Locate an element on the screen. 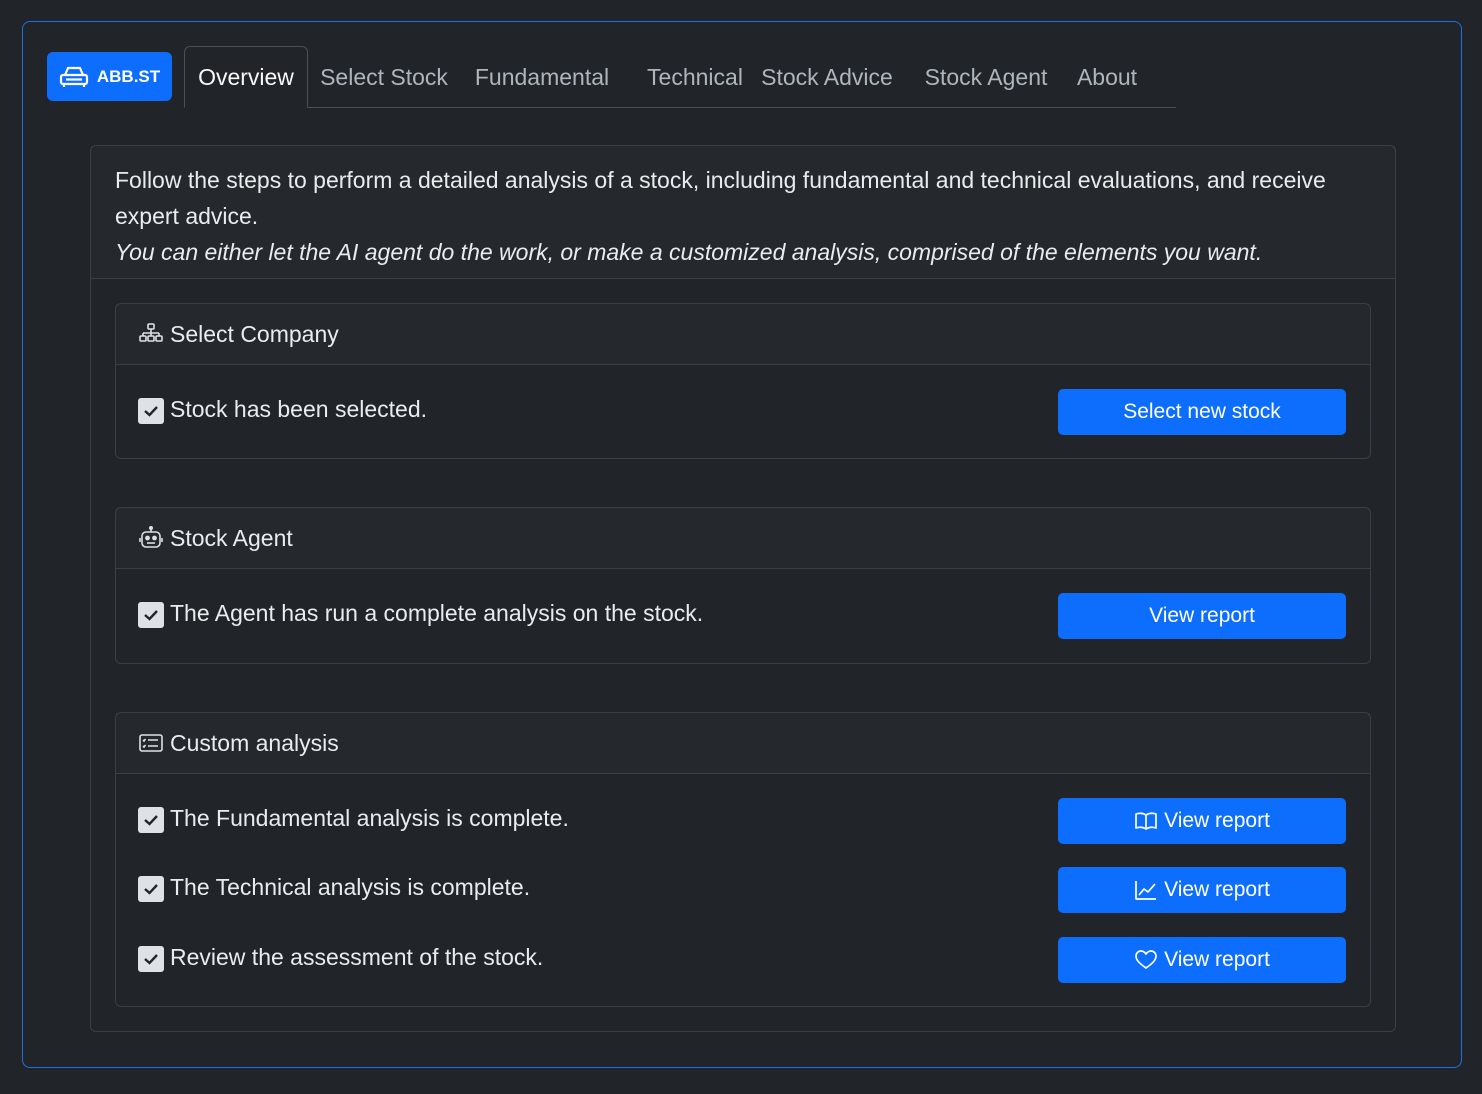  robot-icon is located at coordinates (151, 537).